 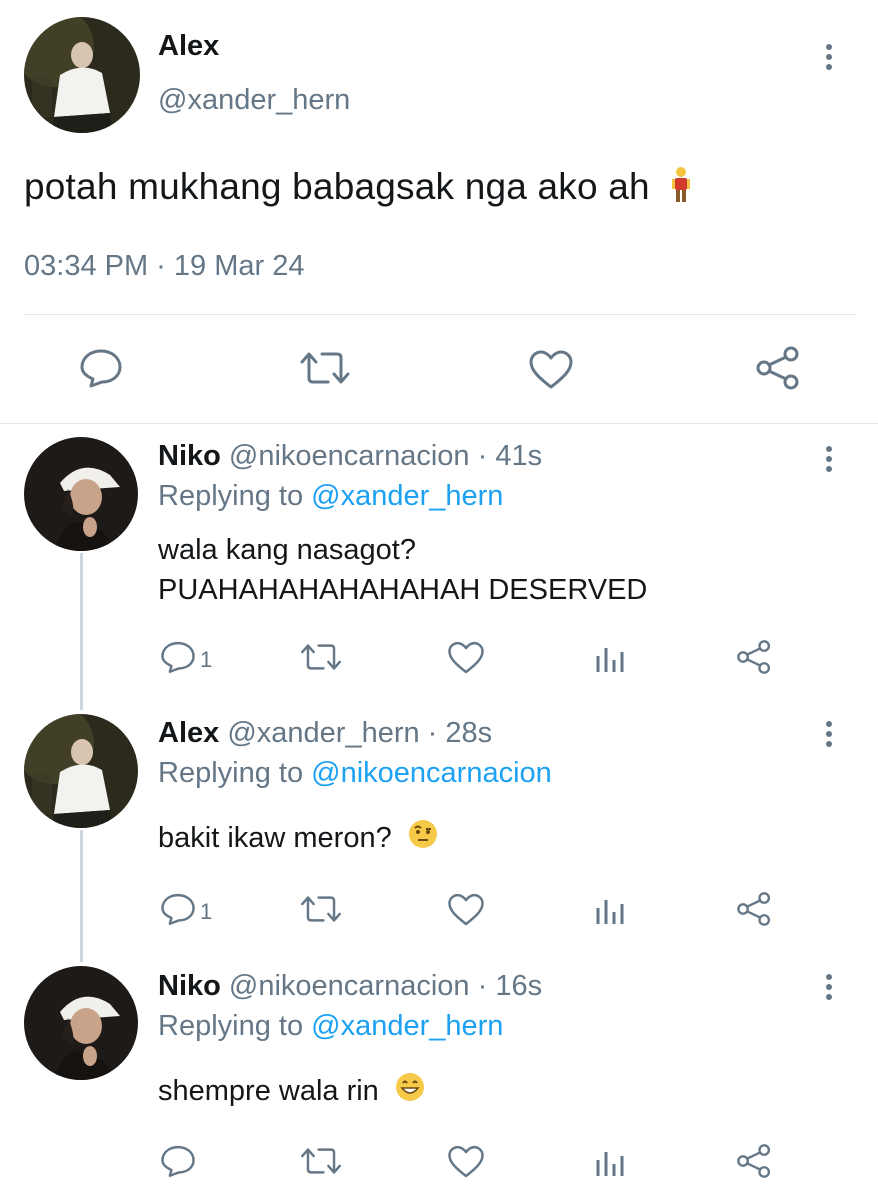 What do you see at coordinates (510, 986) in the screenshot?
I see `reply-time: · 16s` at bounding box center [510, 986].